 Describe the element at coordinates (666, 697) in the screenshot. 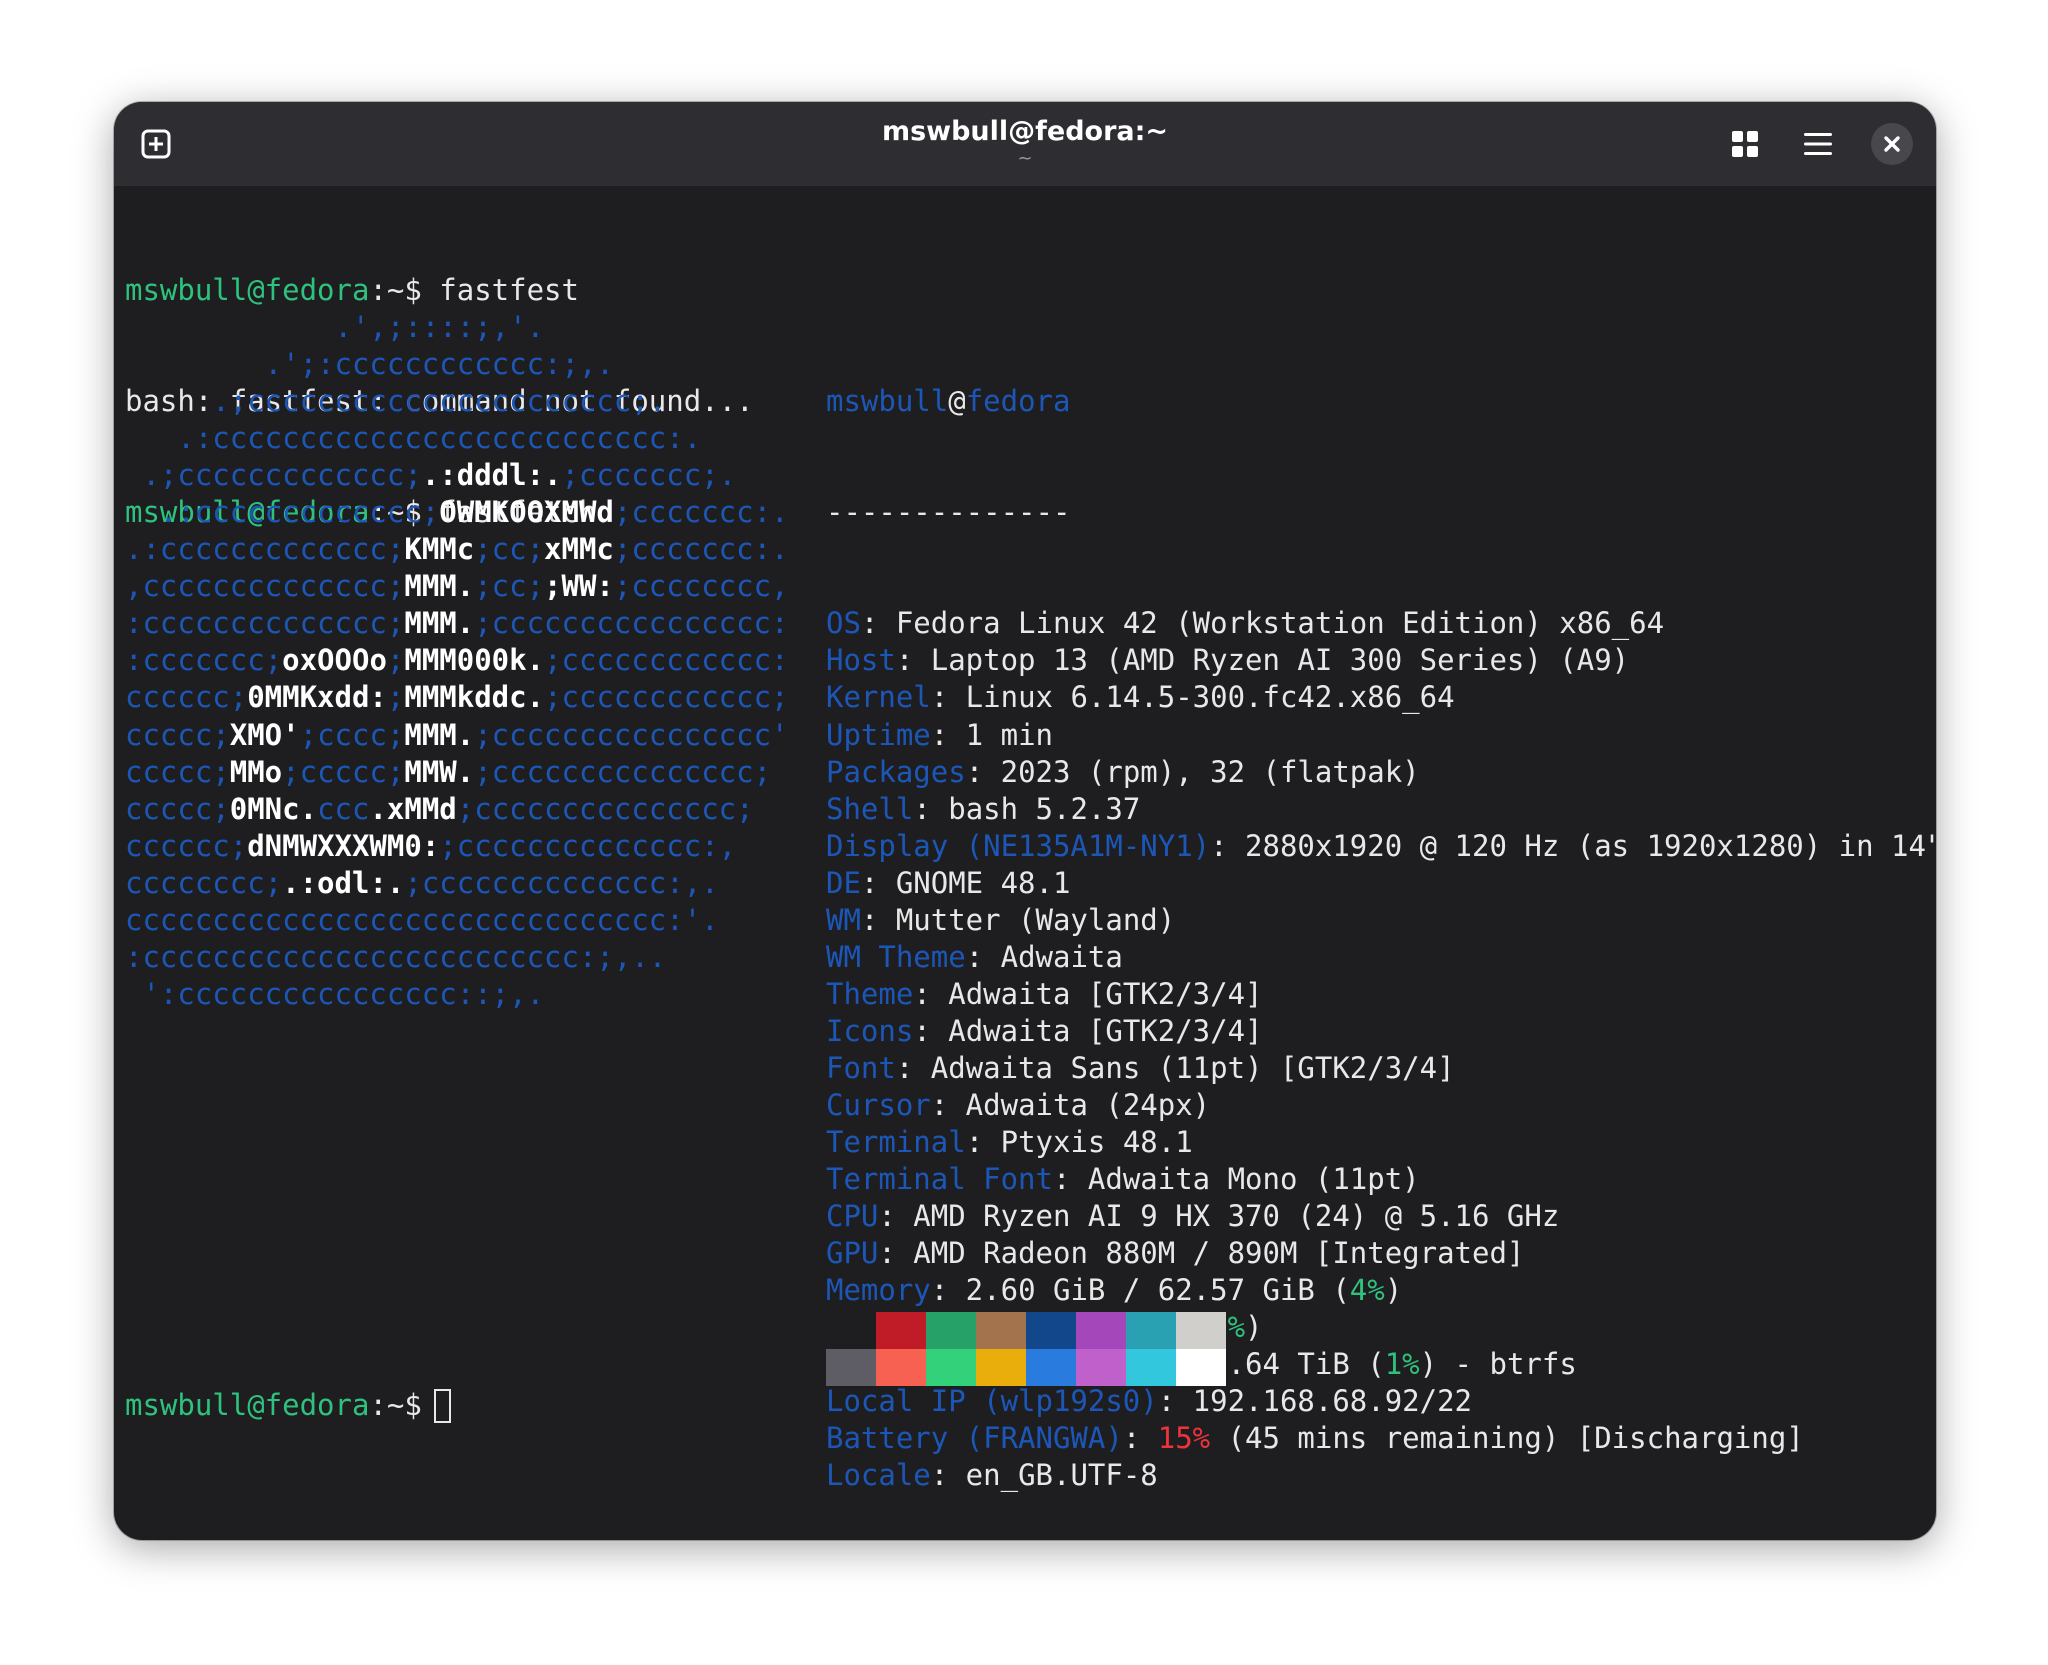

I see `logo-segment: ;cccccccccccc;` at that location.